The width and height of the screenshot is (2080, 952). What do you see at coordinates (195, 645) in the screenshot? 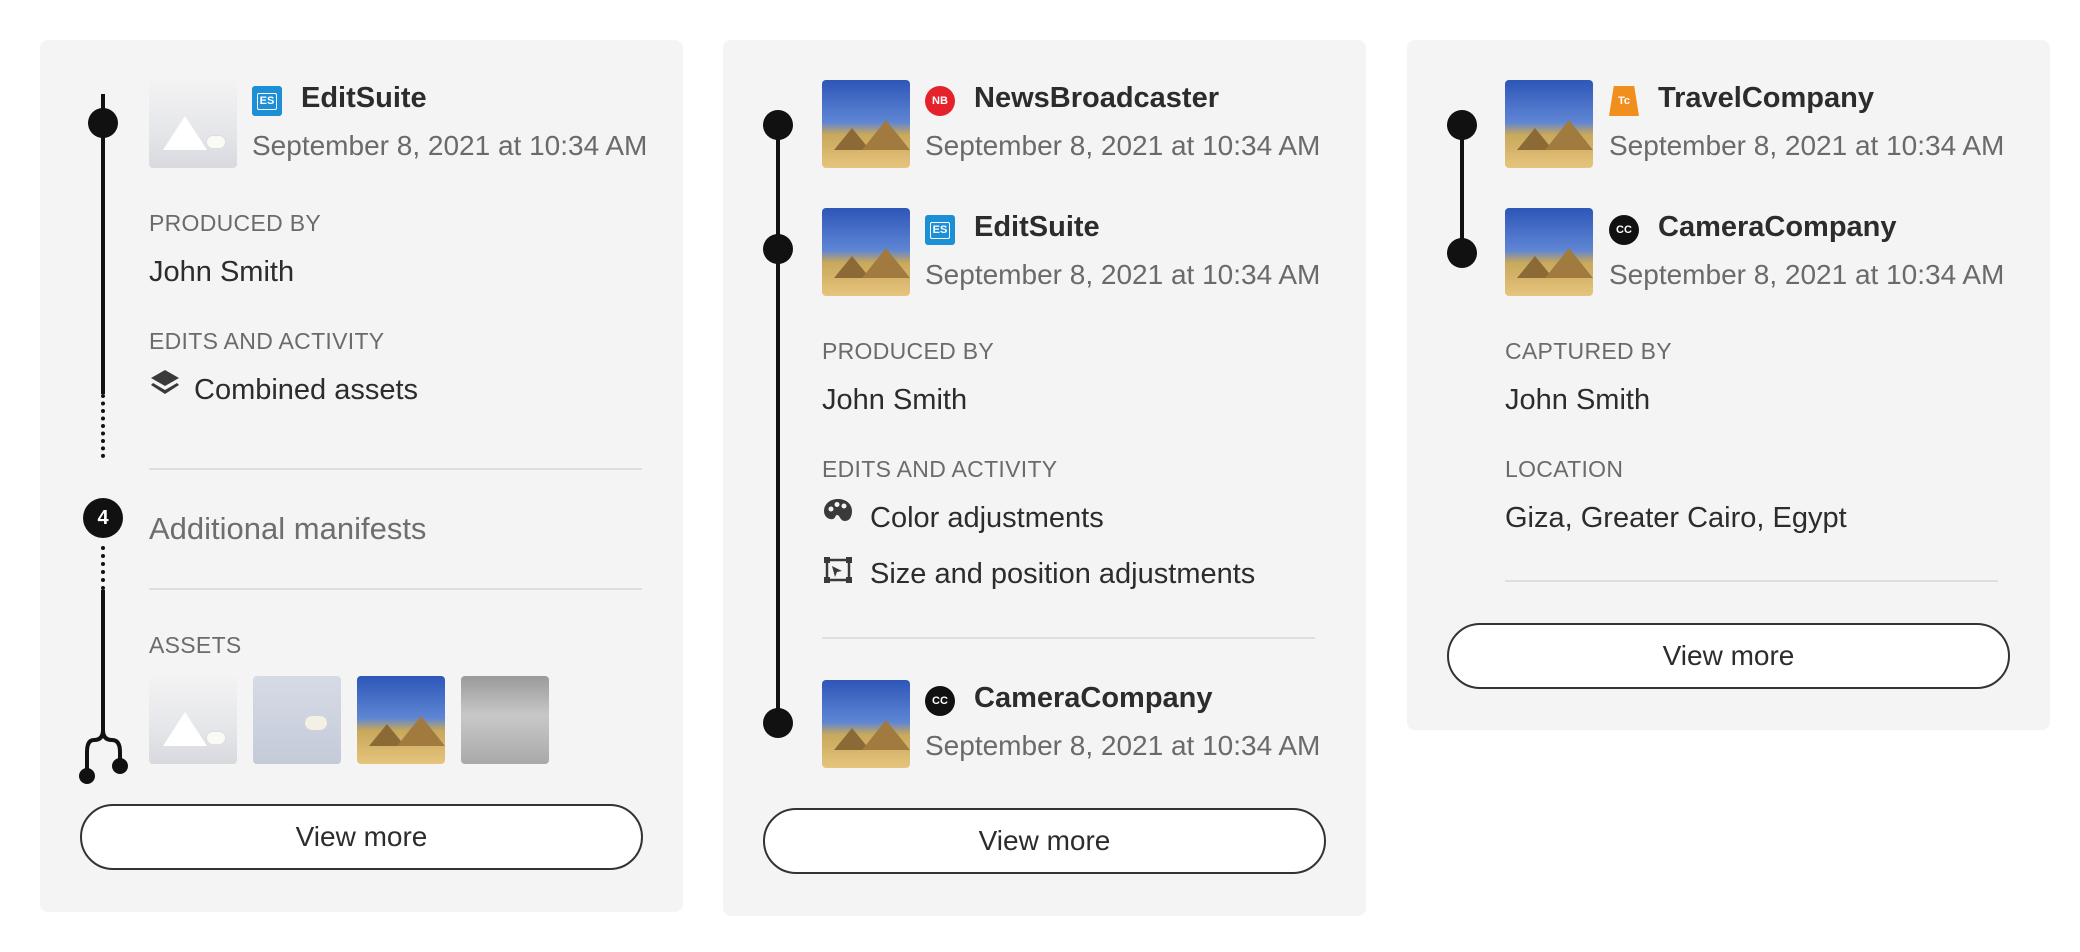
I see `assets-label: ASSETS` at bounding box center [195, 645].